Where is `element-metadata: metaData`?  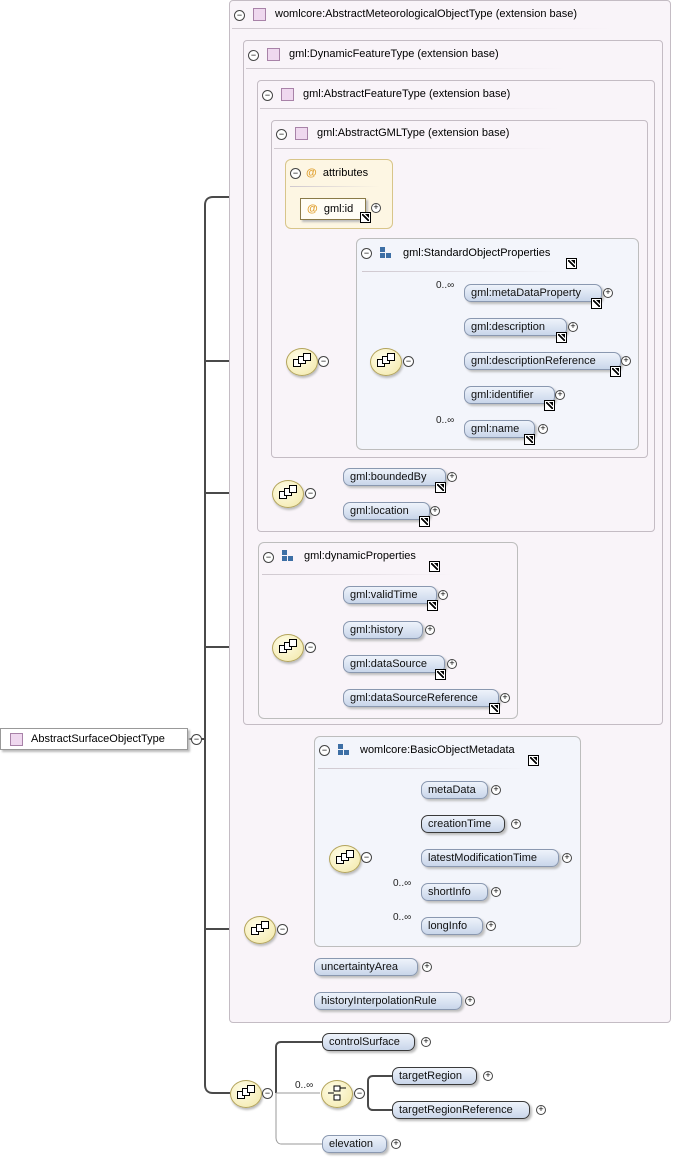 element-metadata: metaData is located at coordinates (454, 790).